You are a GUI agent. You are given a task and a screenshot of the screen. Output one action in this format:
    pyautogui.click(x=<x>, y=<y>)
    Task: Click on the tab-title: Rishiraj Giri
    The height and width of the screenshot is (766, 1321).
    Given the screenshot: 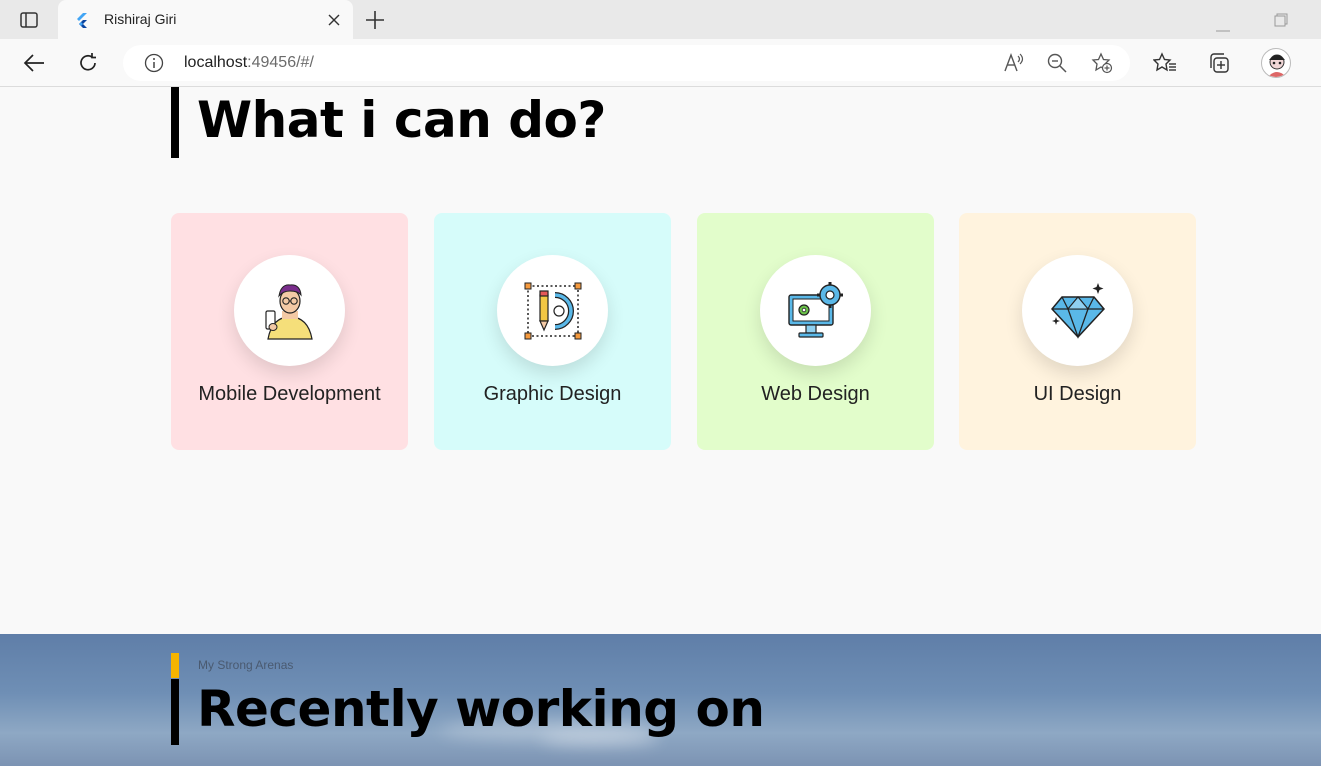 What is the action you would take?
    pyautogui.click(x=140, y=19)
    